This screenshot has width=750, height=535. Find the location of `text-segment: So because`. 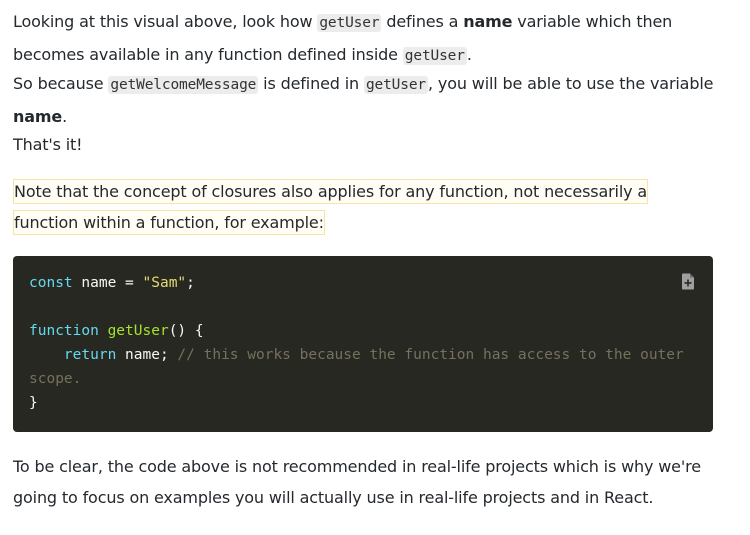

text-segment: So because is located at coordinates (61, 83).